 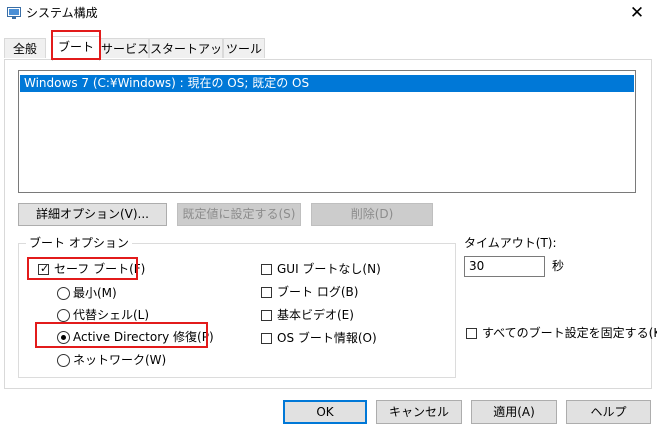 I want to click on radio-minimal, so click(x=63, y=293).